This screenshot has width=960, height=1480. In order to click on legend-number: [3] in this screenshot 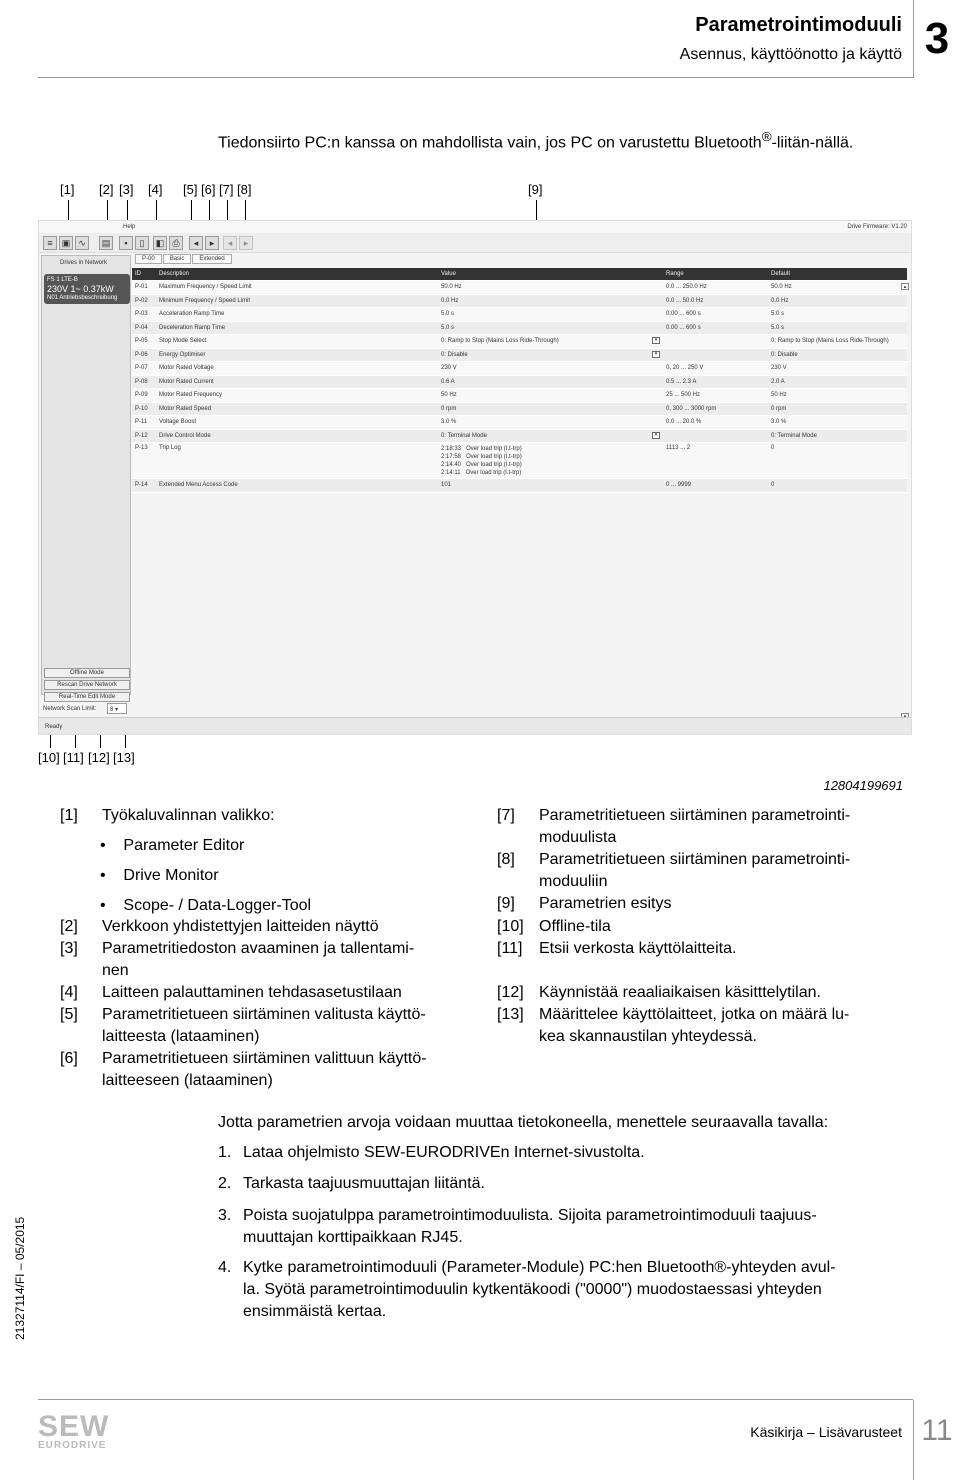, I will do `click(69, 948)`.